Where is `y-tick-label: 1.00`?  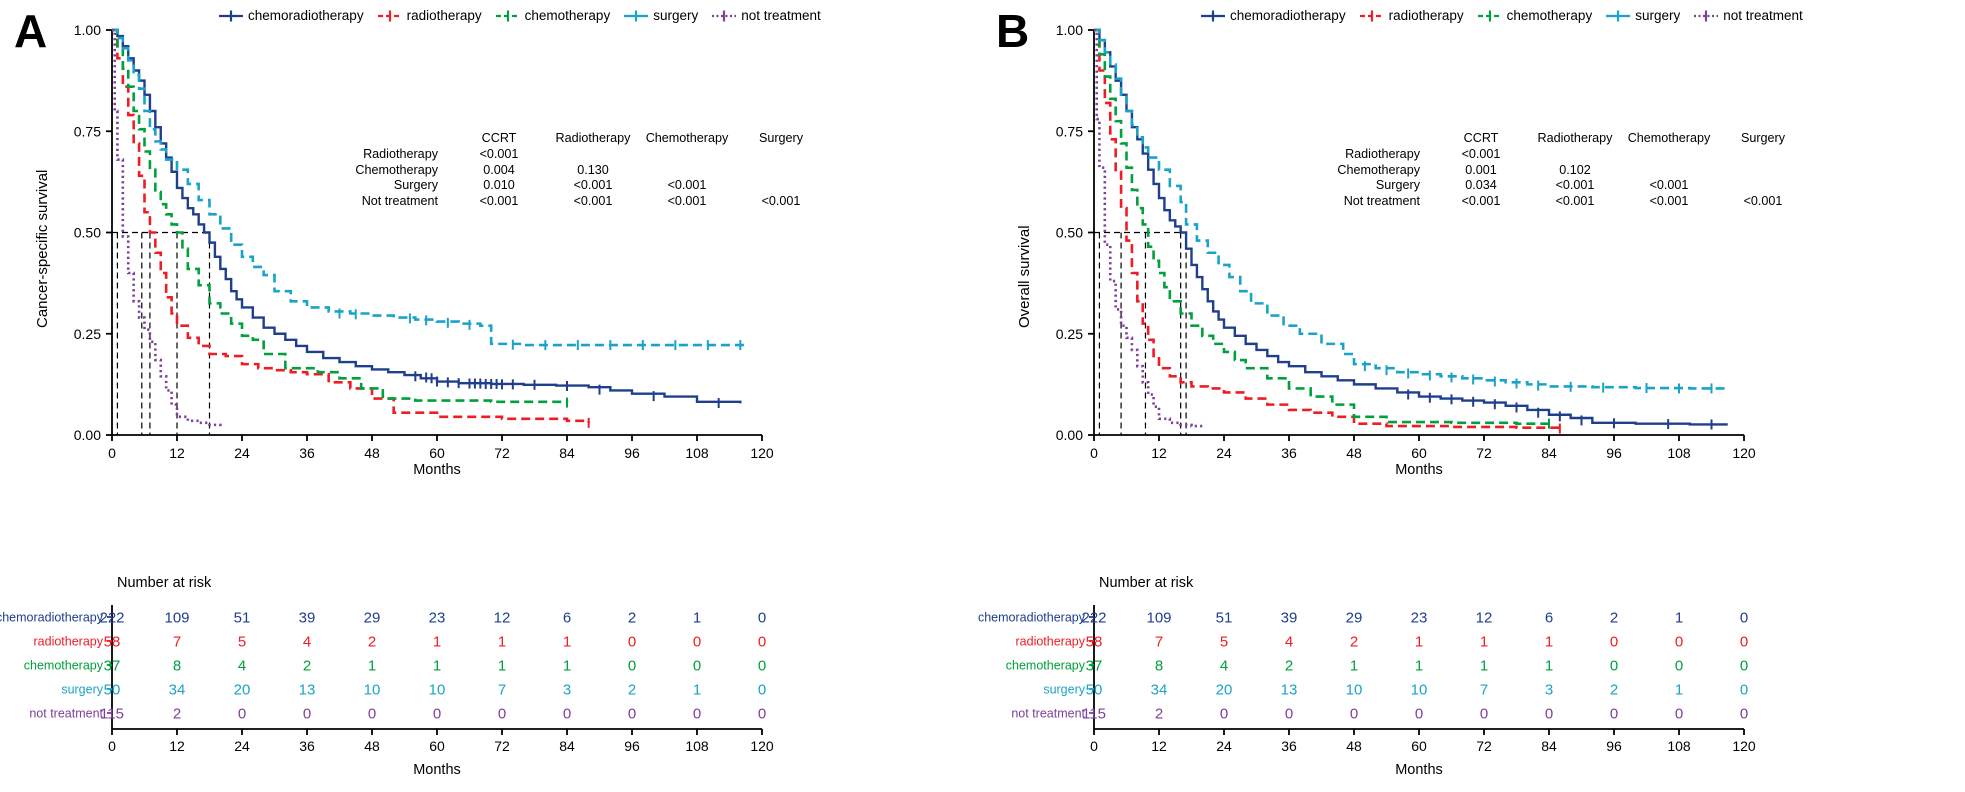 y-tick-label: 1.00 is located at coordinates (87, 30).